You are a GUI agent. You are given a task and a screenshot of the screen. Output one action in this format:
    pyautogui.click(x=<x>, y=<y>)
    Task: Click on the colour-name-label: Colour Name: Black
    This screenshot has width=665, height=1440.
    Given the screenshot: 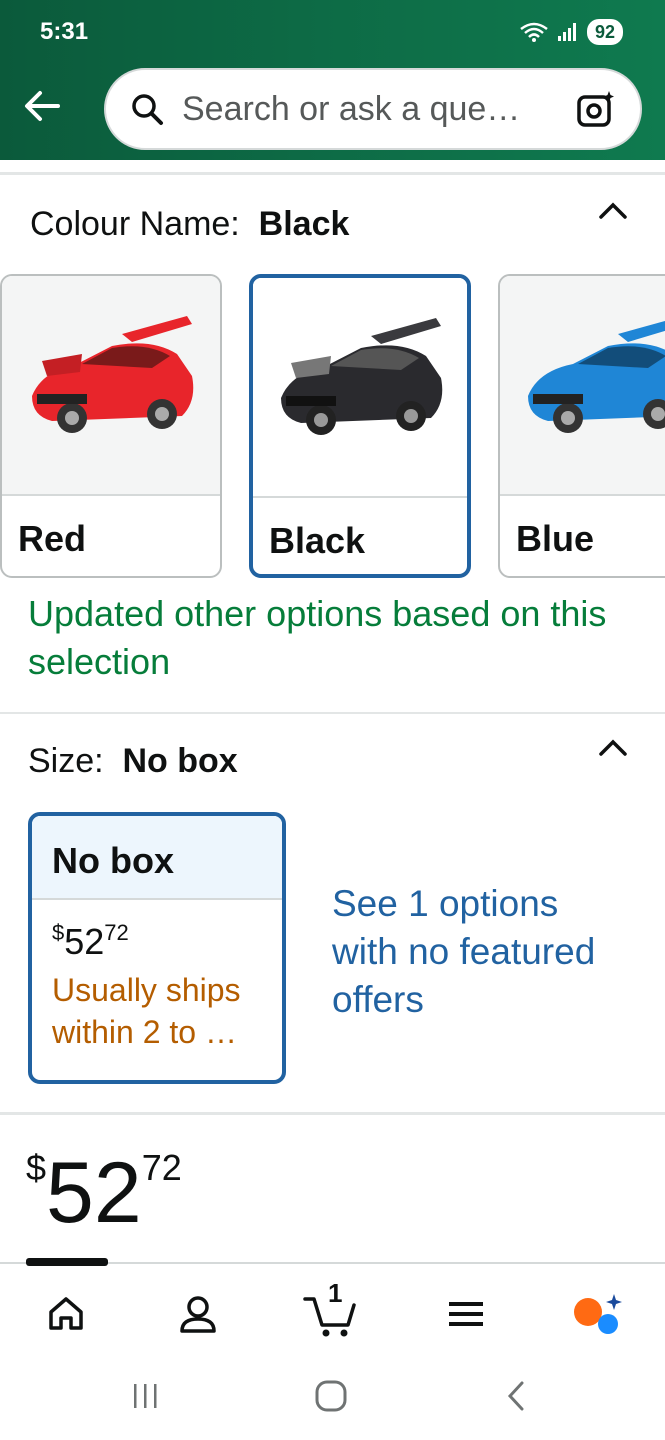 What is the action you would take?
    pyautogui.click(x=190, y=224)
    